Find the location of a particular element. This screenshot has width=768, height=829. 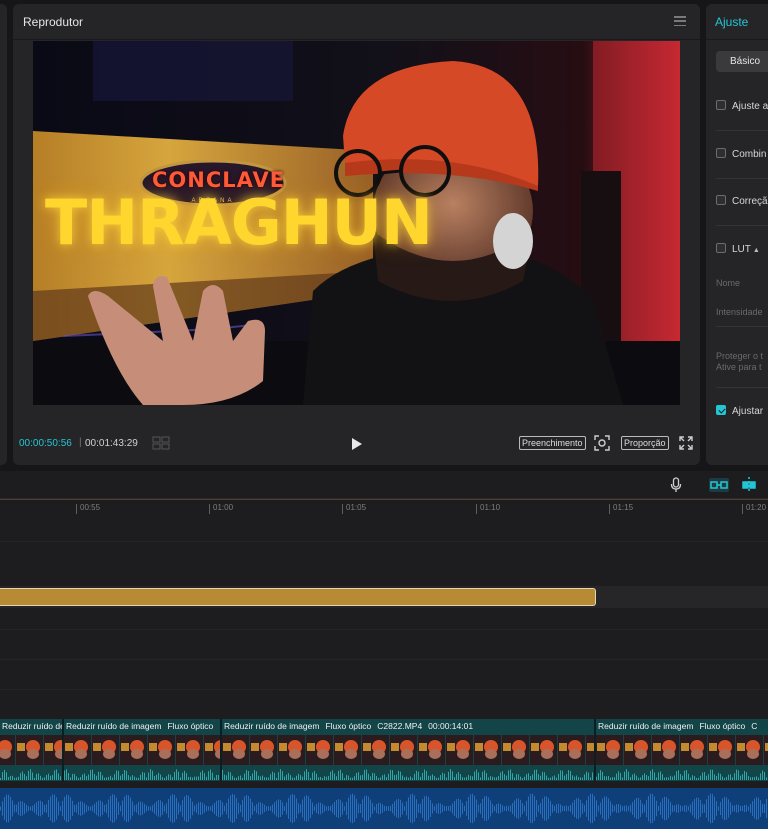

lut-intensity-label: Intensidade is located at coordinates (739, 312).